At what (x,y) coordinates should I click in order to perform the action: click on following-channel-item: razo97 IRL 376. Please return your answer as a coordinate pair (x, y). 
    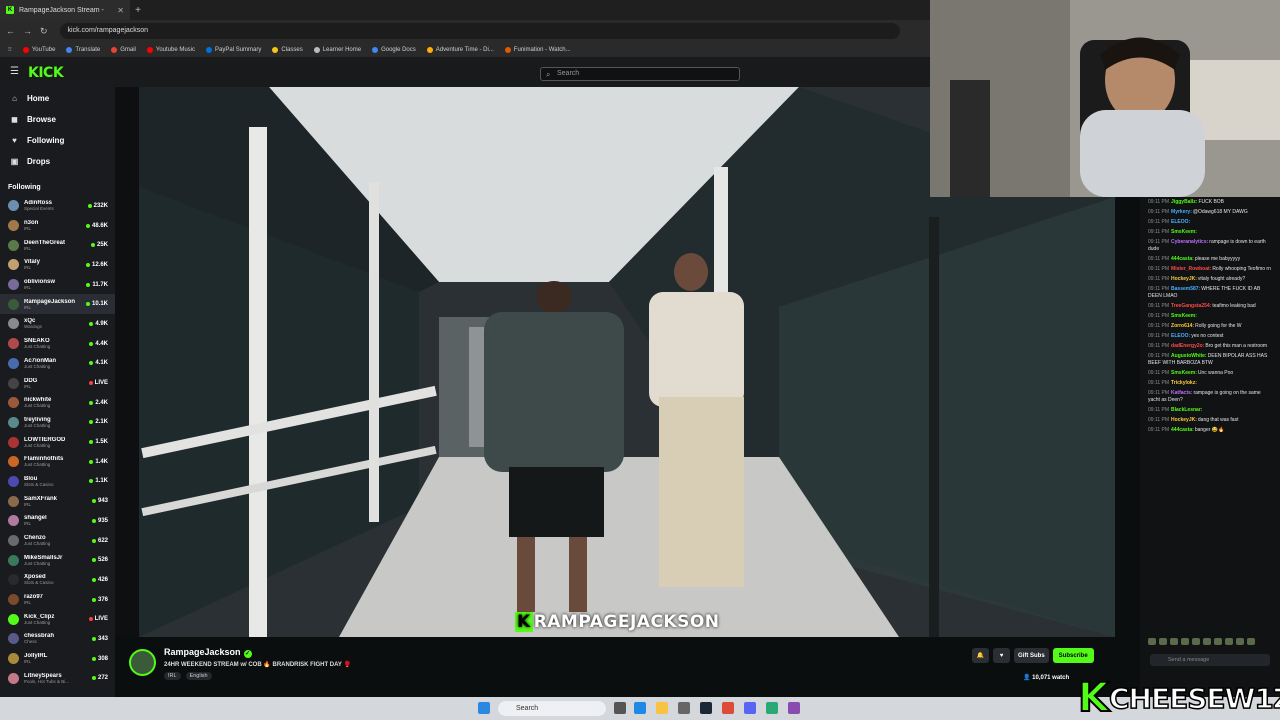
    Looking at the image, I should click on (57, 600).